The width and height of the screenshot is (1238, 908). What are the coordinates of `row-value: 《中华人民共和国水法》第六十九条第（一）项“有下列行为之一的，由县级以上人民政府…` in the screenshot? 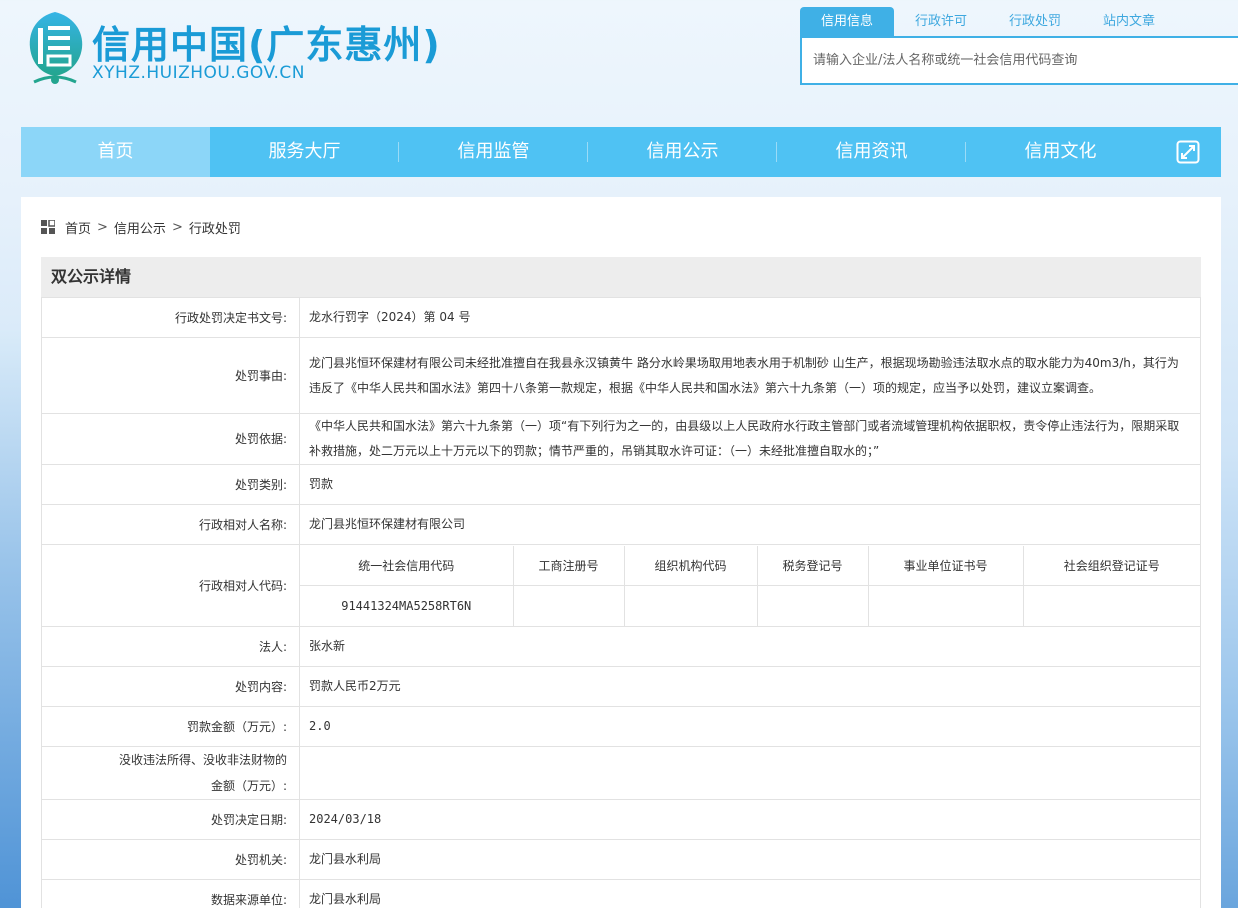 It's located at (750, 439).